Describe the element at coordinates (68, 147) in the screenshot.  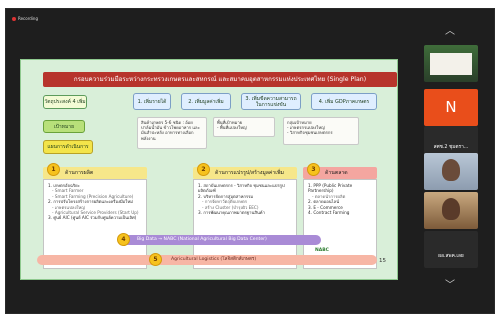
I see `plan-label: แผนการดำเนินการ` at that location.